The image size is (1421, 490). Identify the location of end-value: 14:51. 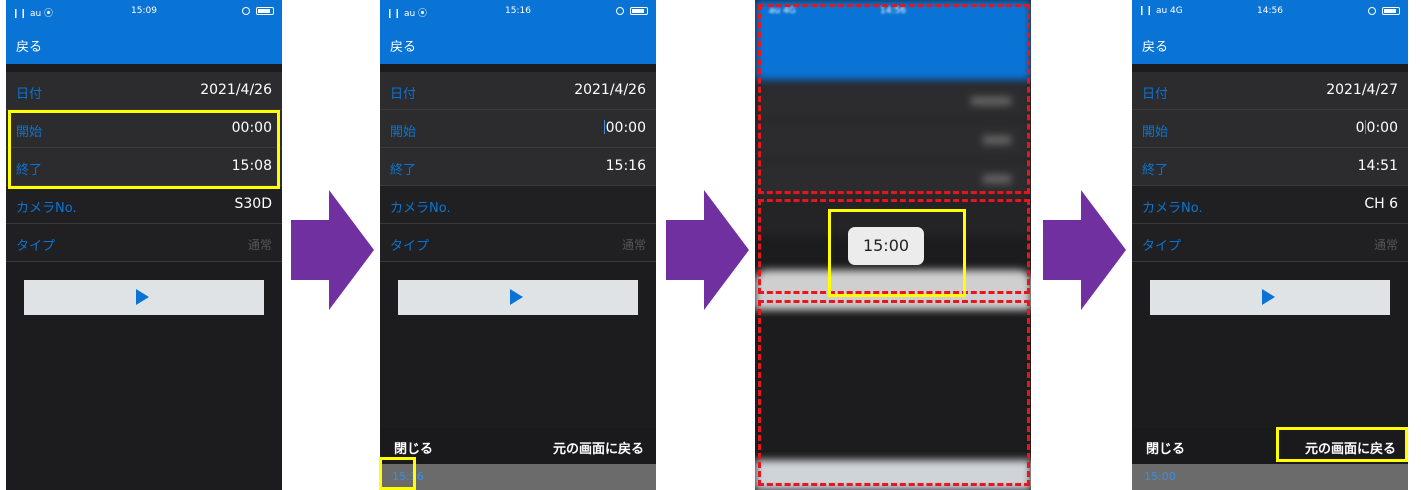
(1378, 166).